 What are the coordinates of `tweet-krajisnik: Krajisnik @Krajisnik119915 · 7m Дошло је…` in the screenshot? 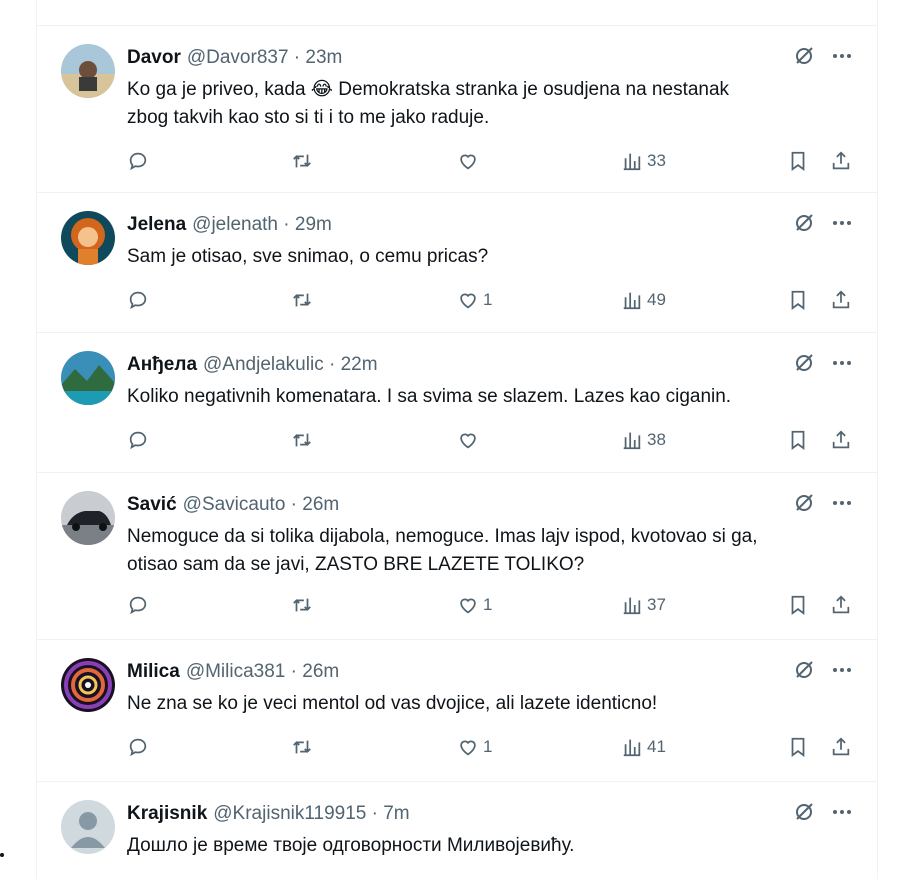 It's located at (457, 830).